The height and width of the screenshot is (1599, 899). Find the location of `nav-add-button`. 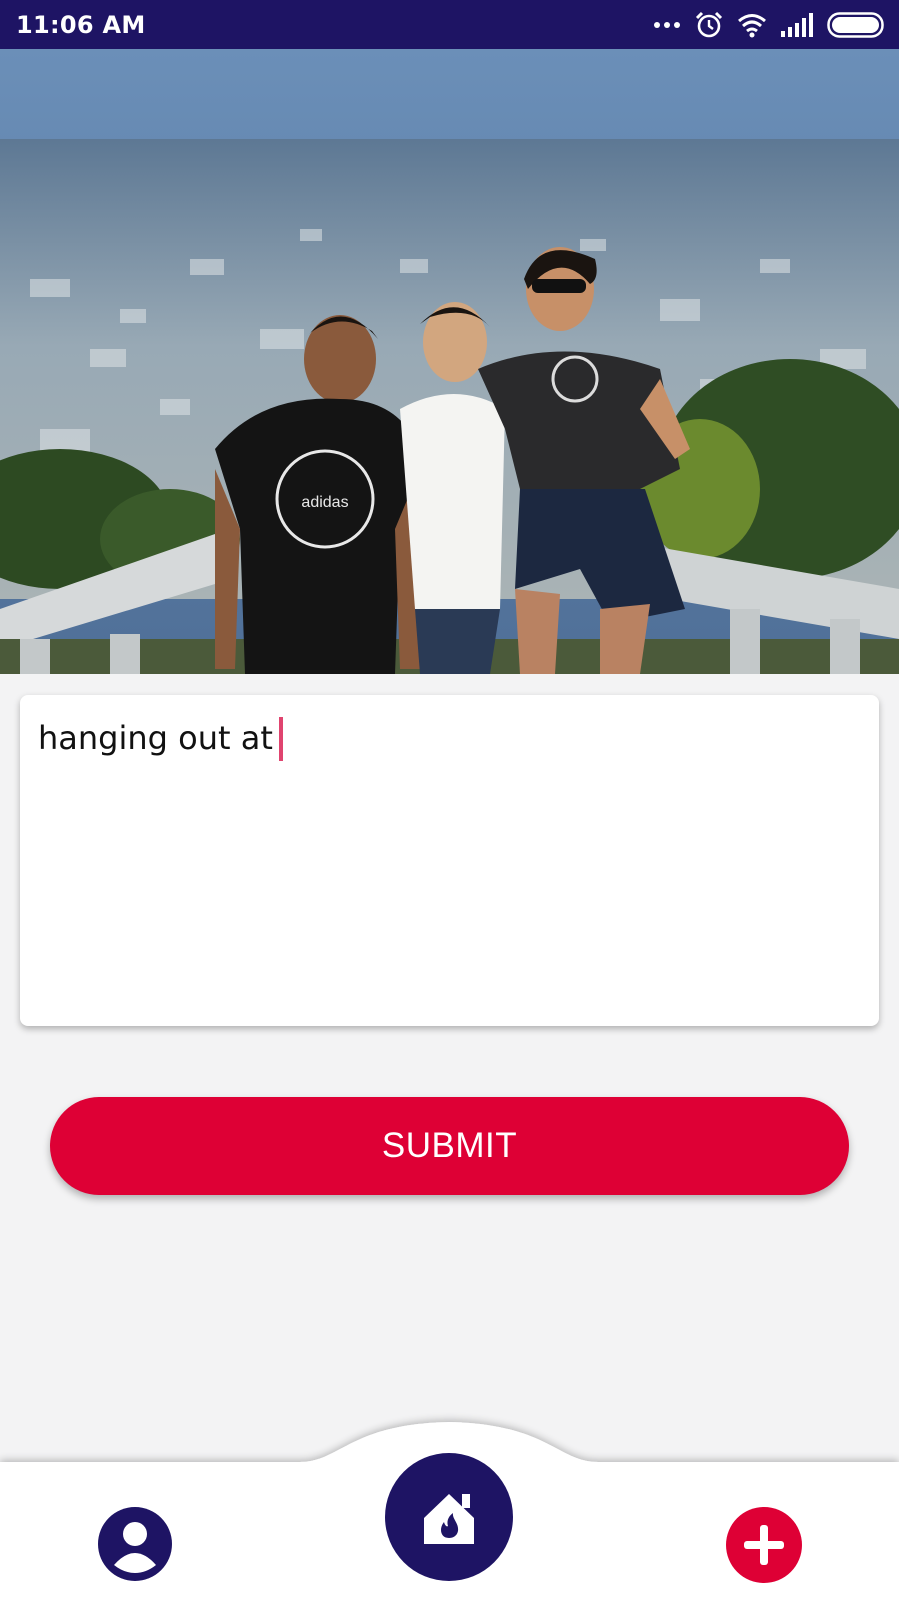

nav-add-button is located at coordinates (764, 1545).